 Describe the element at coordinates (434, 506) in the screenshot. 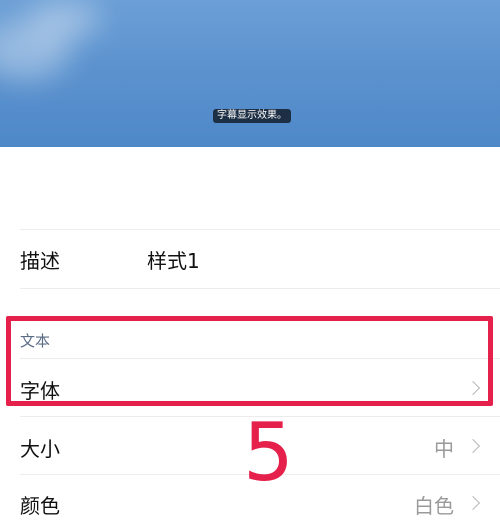

I see `color-value: 白色` at that location.